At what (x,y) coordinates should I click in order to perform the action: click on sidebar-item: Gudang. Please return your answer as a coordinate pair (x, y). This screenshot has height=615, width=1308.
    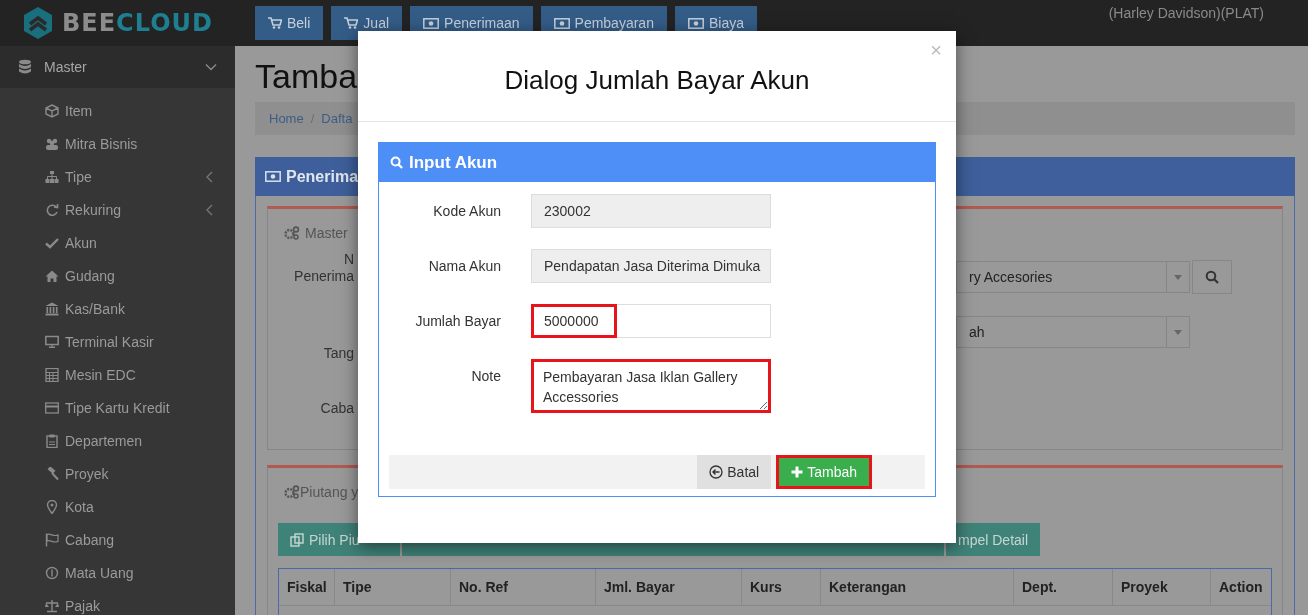
    Looking at the image, I should click on (117, 275).